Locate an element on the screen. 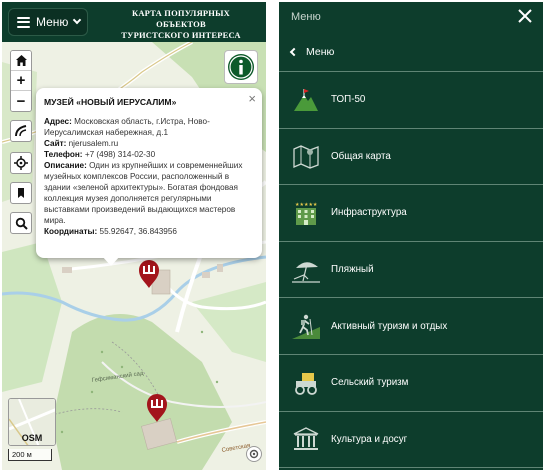 This screenshot has width=545, height=472. popup-coordinates: Координаты: 55.92647, 36.843956 is located at coordinates (110, 231).